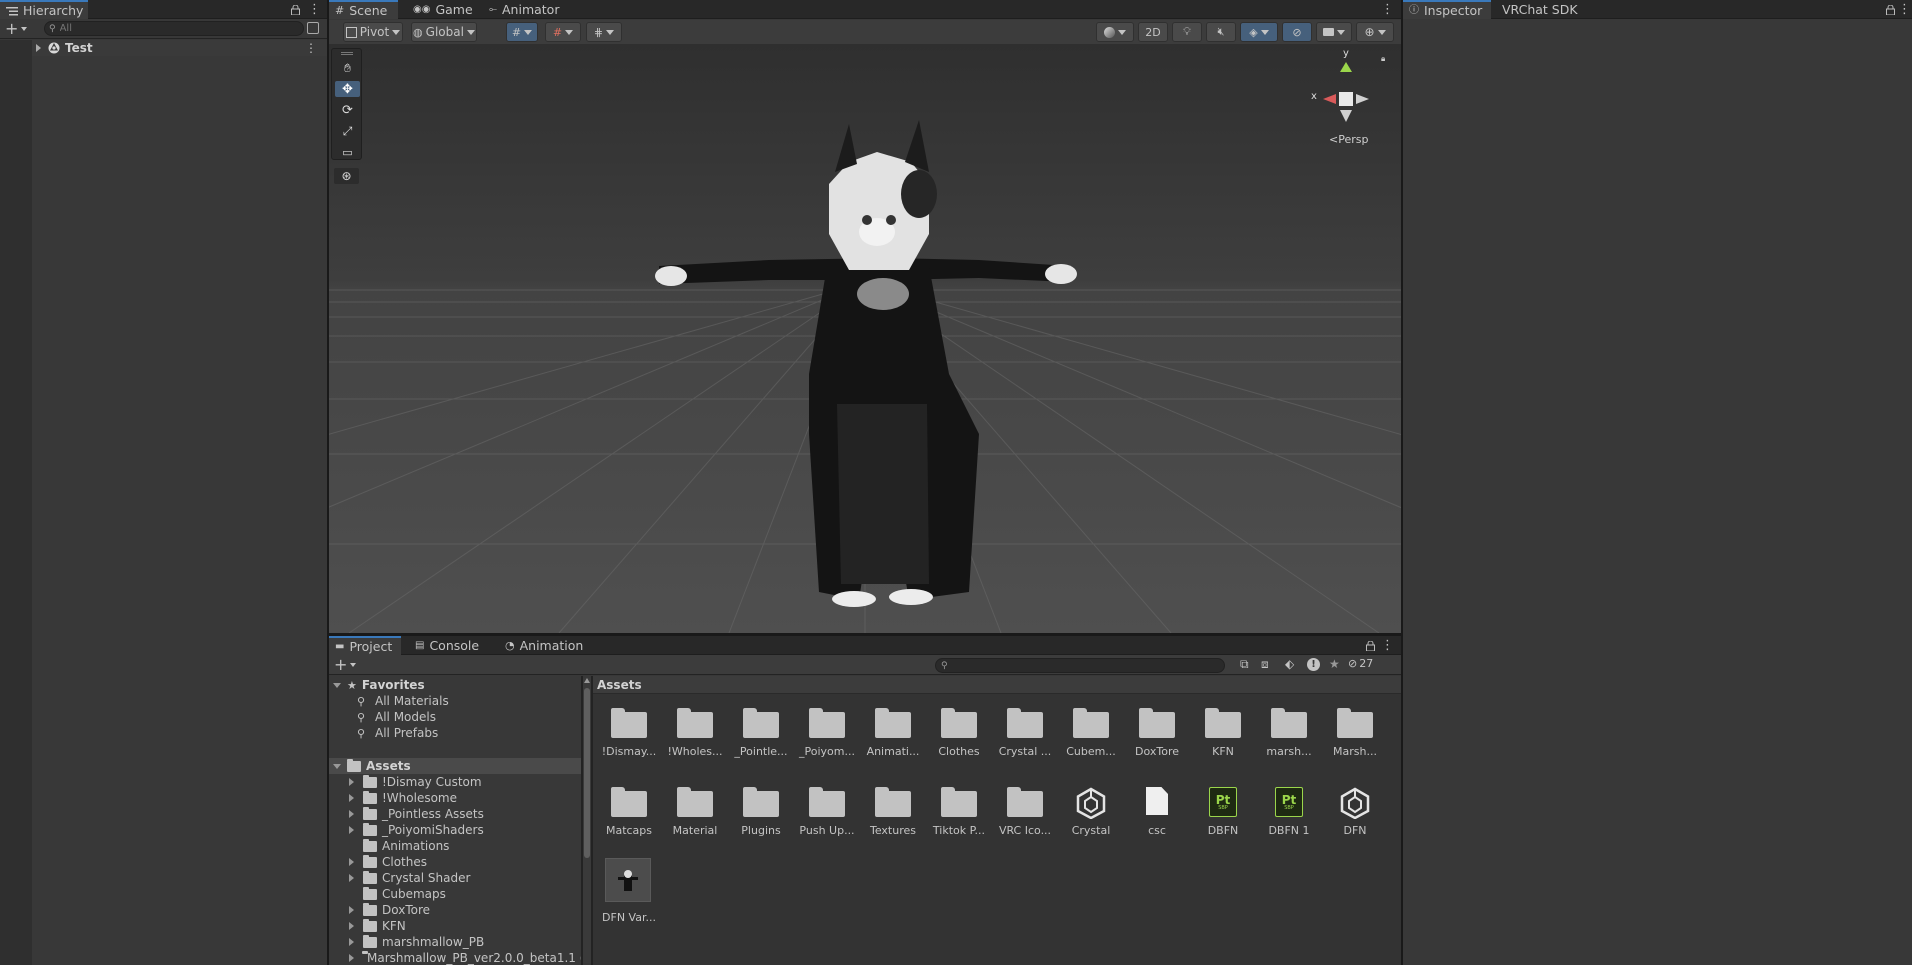  I want to click on tree-folder-item: Crystal Shader, so click(455, 878).